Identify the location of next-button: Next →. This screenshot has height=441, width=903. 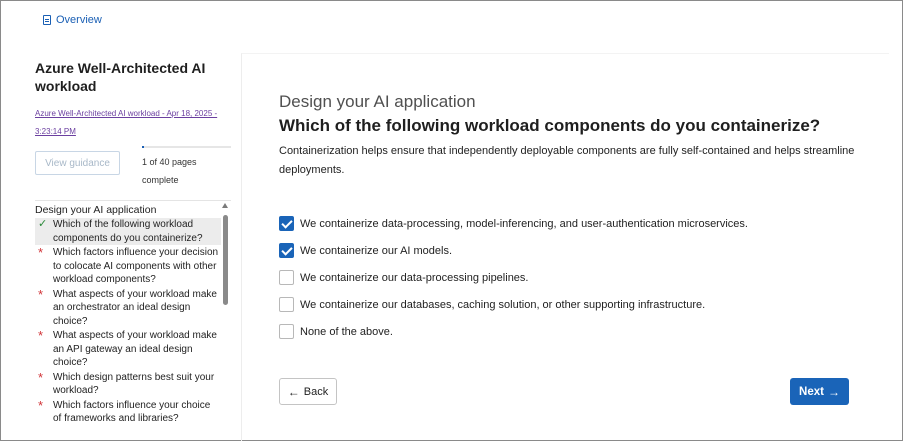
(819, 391).